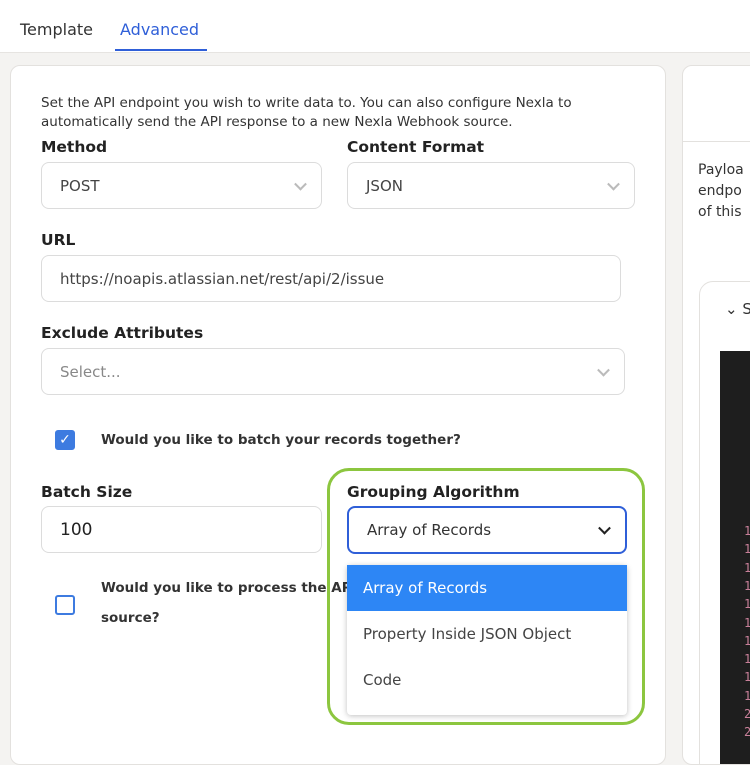 The width and height of the screenshot is (750, 765). I want to click on method-select: POST, so click(181, 185).